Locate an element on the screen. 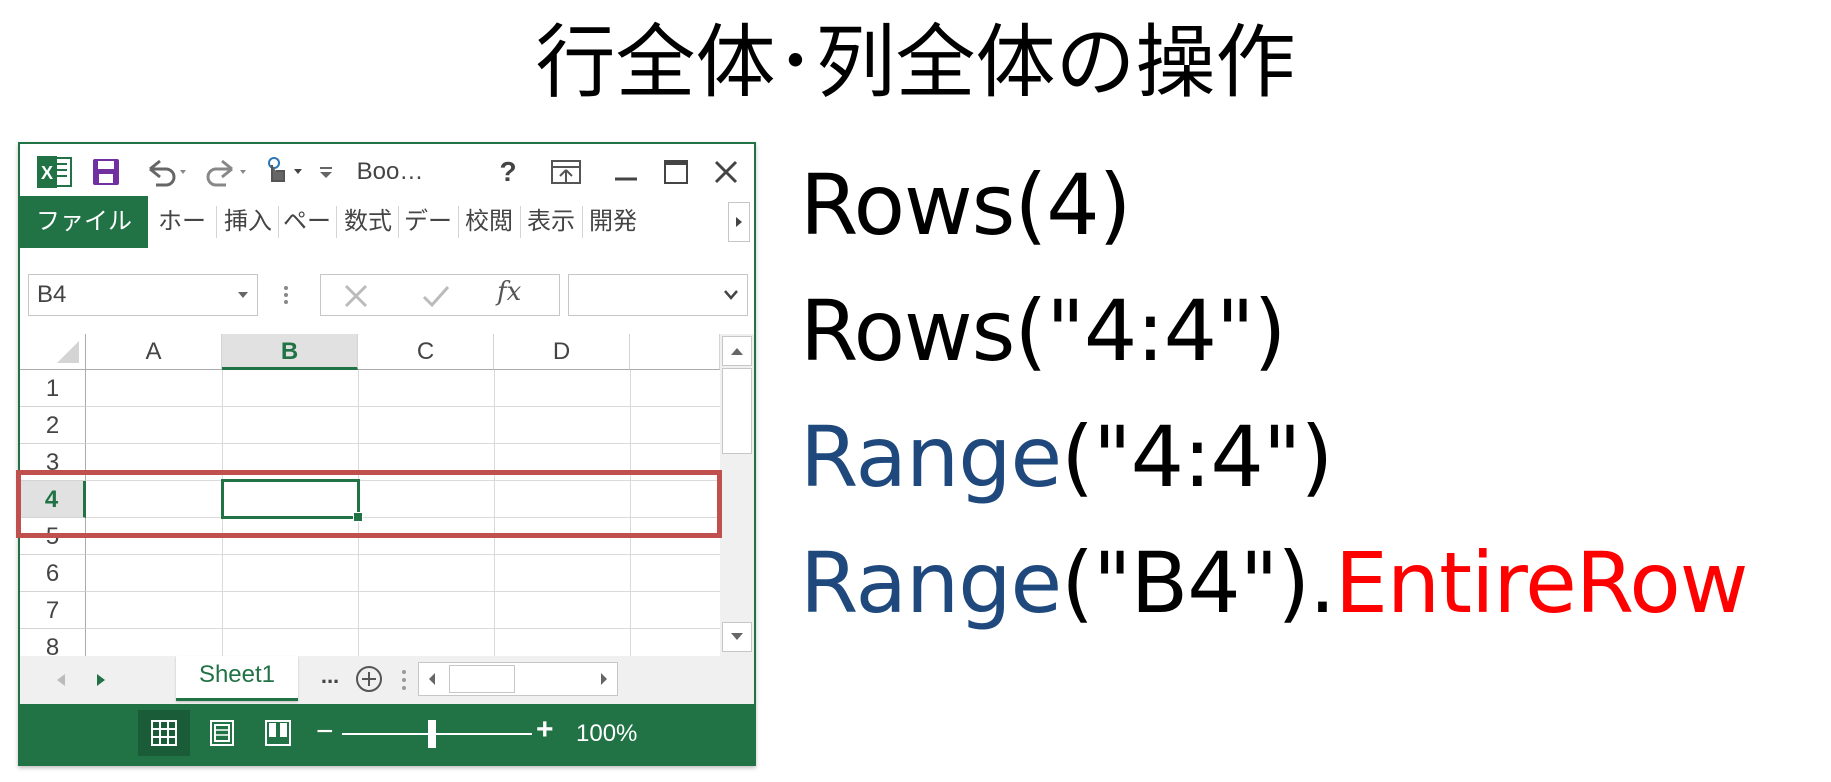 The height and width of the screenshot is (782, 1831). code-line-rows-range: Rows("4:4") is located at coordinates (1043, 331).